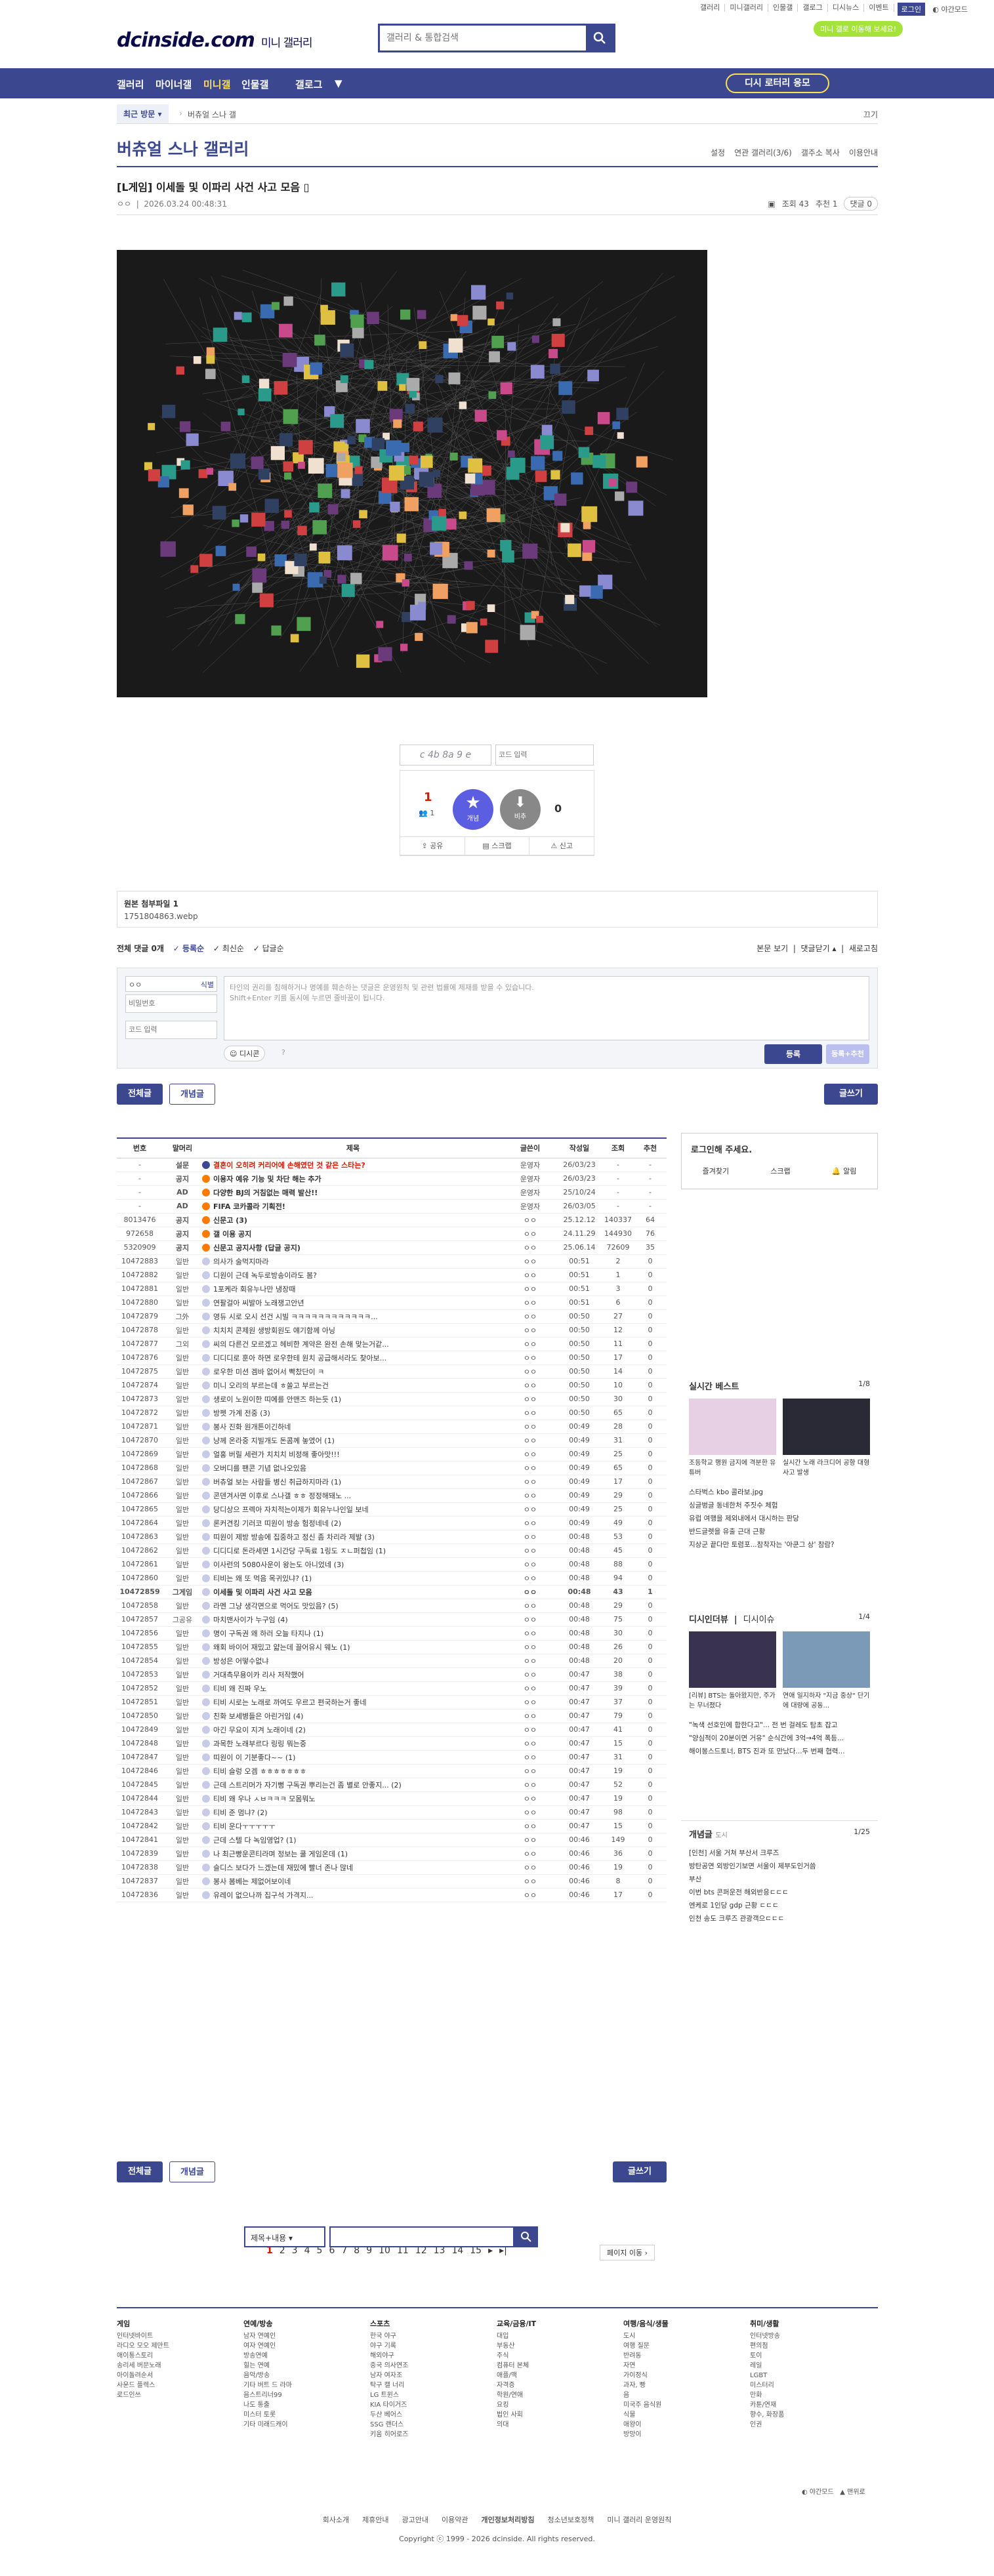 The width and height of the screenshot is (994, 2576). I want to click on row-title: 론커견킹 기러코 띠원이 방송 험정네네 (2), so click(353, 1523).